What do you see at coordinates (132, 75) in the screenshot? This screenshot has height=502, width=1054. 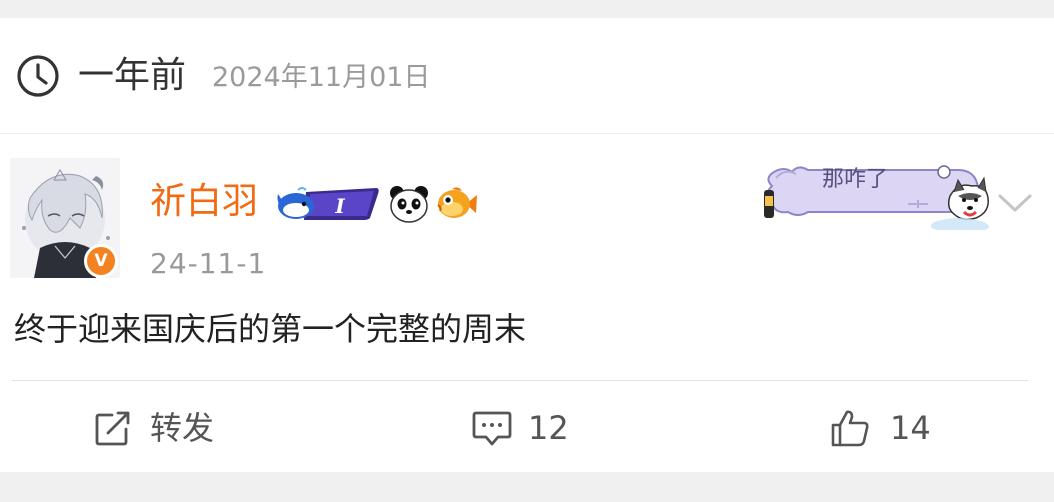 I see `relative-time: 一年前` at bounding box center [132, 75].